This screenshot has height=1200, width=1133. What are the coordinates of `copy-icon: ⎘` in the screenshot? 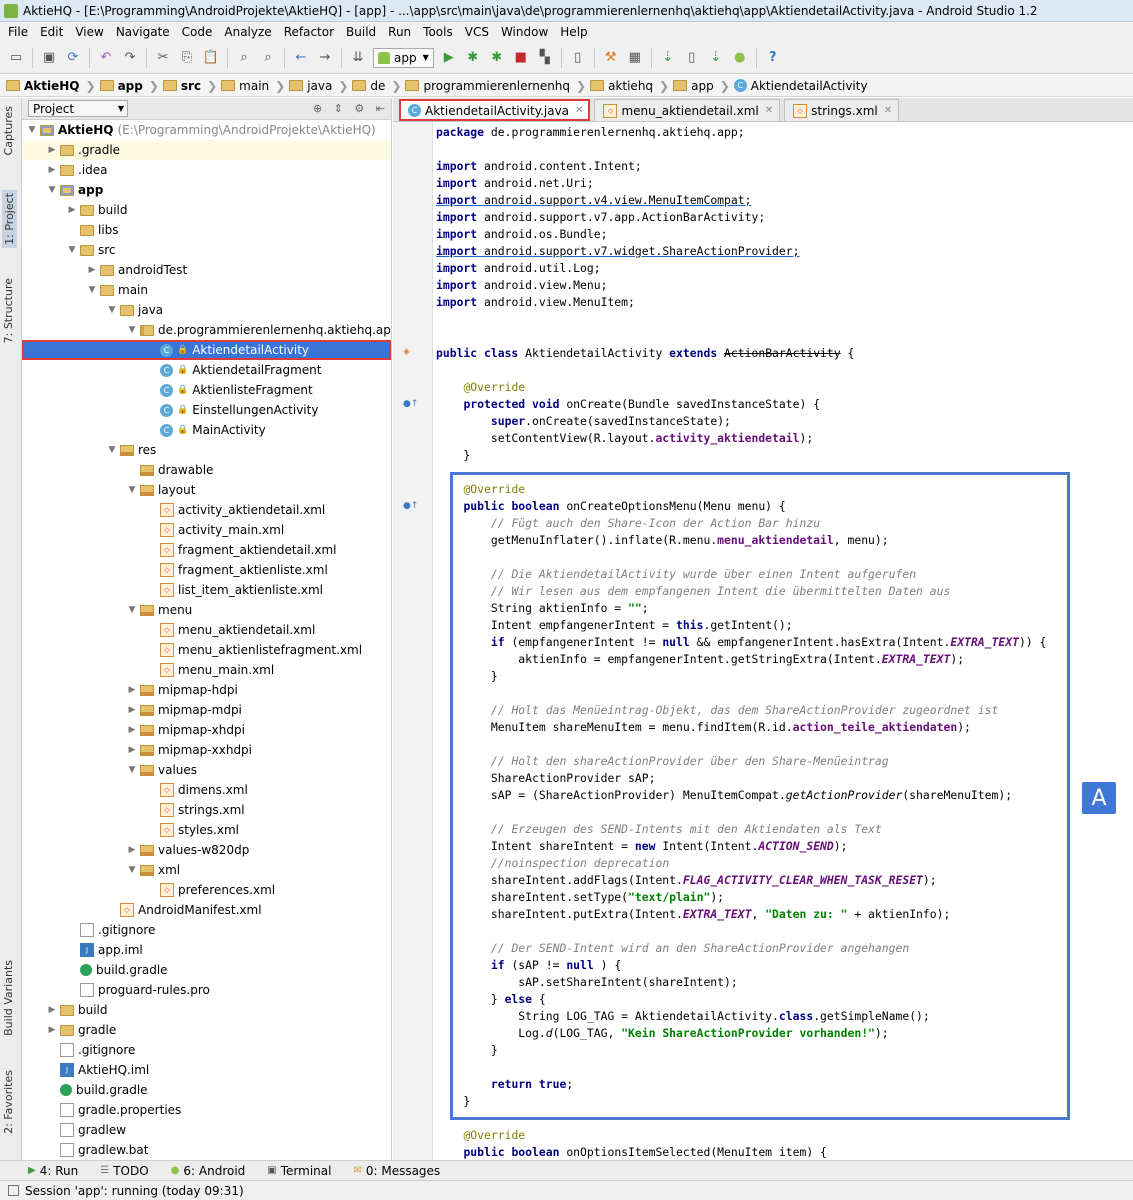 It's located at (187, 58).